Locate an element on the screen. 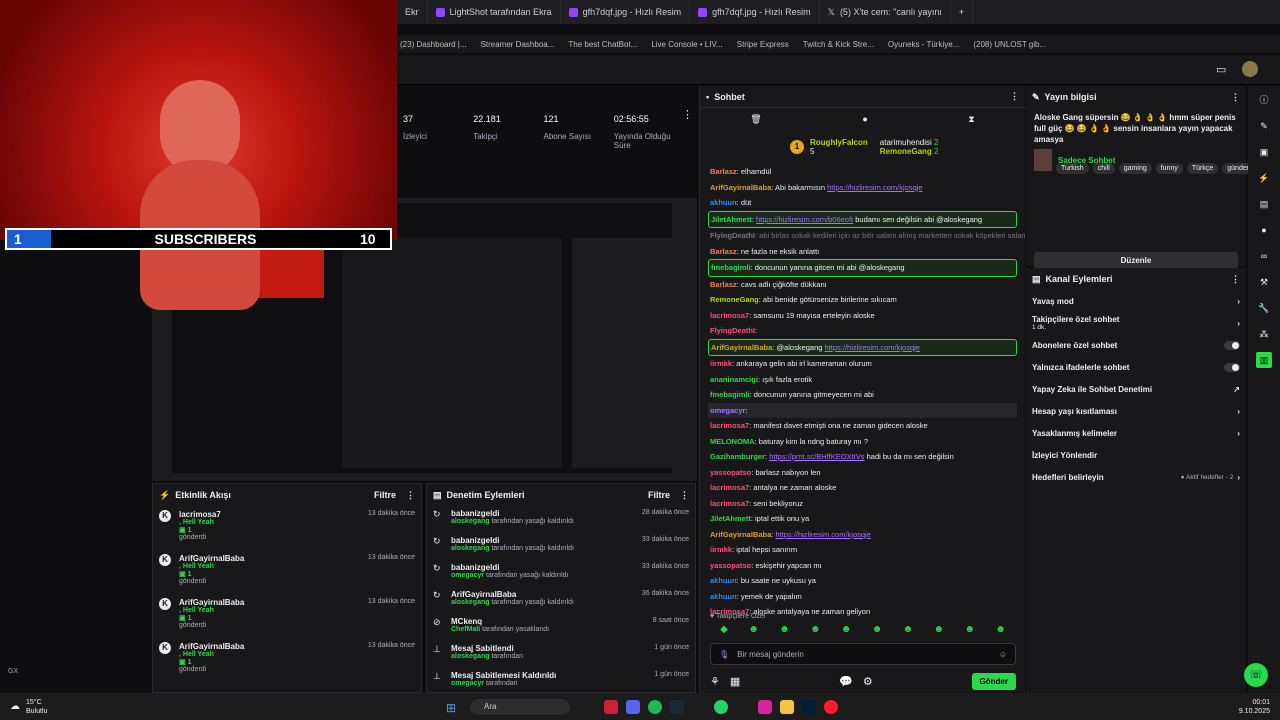 The image size is (1280, 720). lightning-icon: ⚡ is located at coordinates (1264, 178).